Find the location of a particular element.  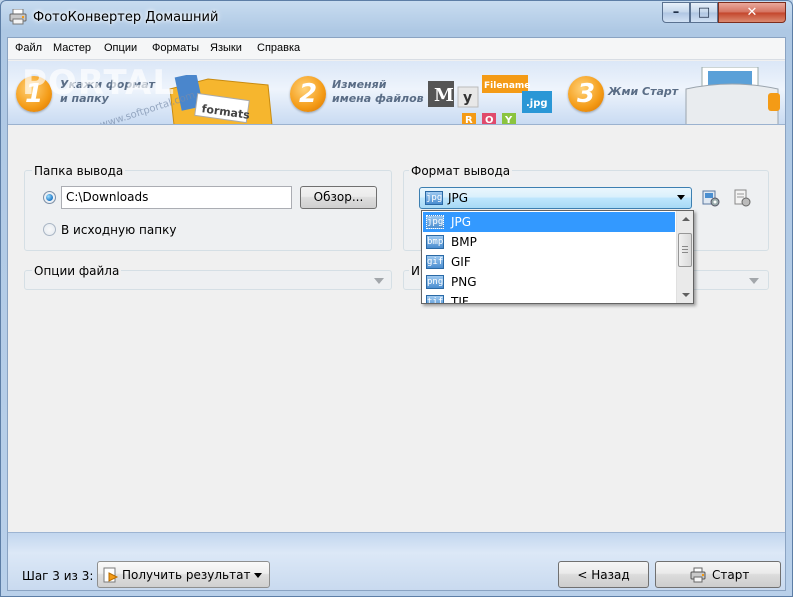

tile-filename: Filename is located at coordinates (507, 86).